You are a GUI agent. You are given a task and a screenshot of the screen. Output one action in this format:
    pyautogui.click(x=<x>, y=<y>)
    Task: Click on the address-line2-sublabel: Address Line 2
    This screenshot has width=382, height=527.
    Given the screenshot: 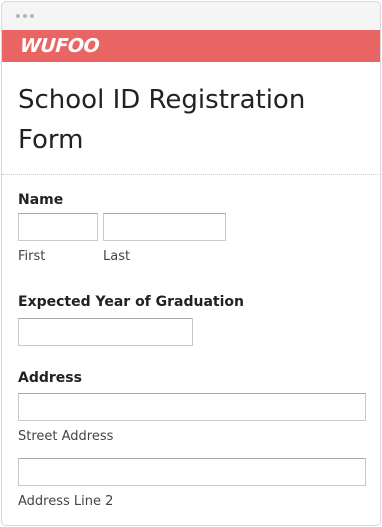 What is the action you would take?
    pyautogui.click(x=66, y=501)
    